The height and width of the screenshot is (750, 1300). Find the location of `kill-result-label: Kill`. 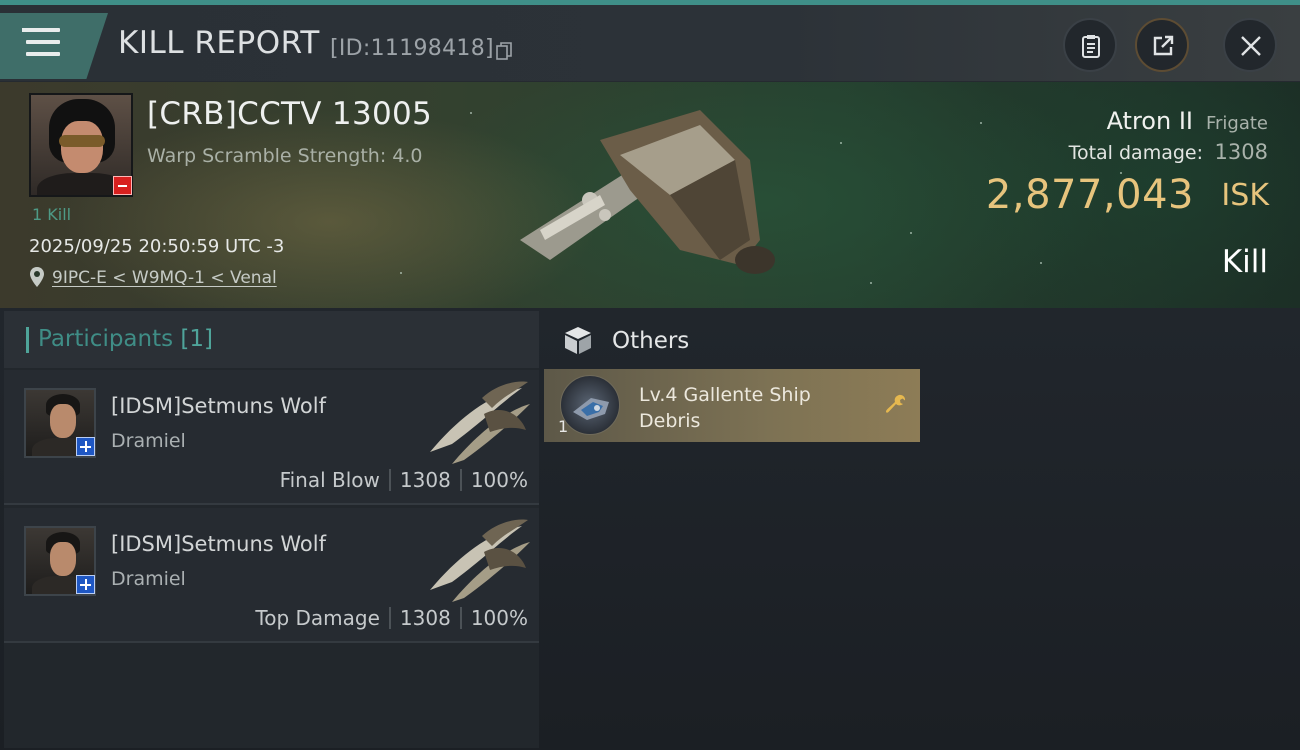

kill-result-label: Kill is located at coordinates (1244, 262).